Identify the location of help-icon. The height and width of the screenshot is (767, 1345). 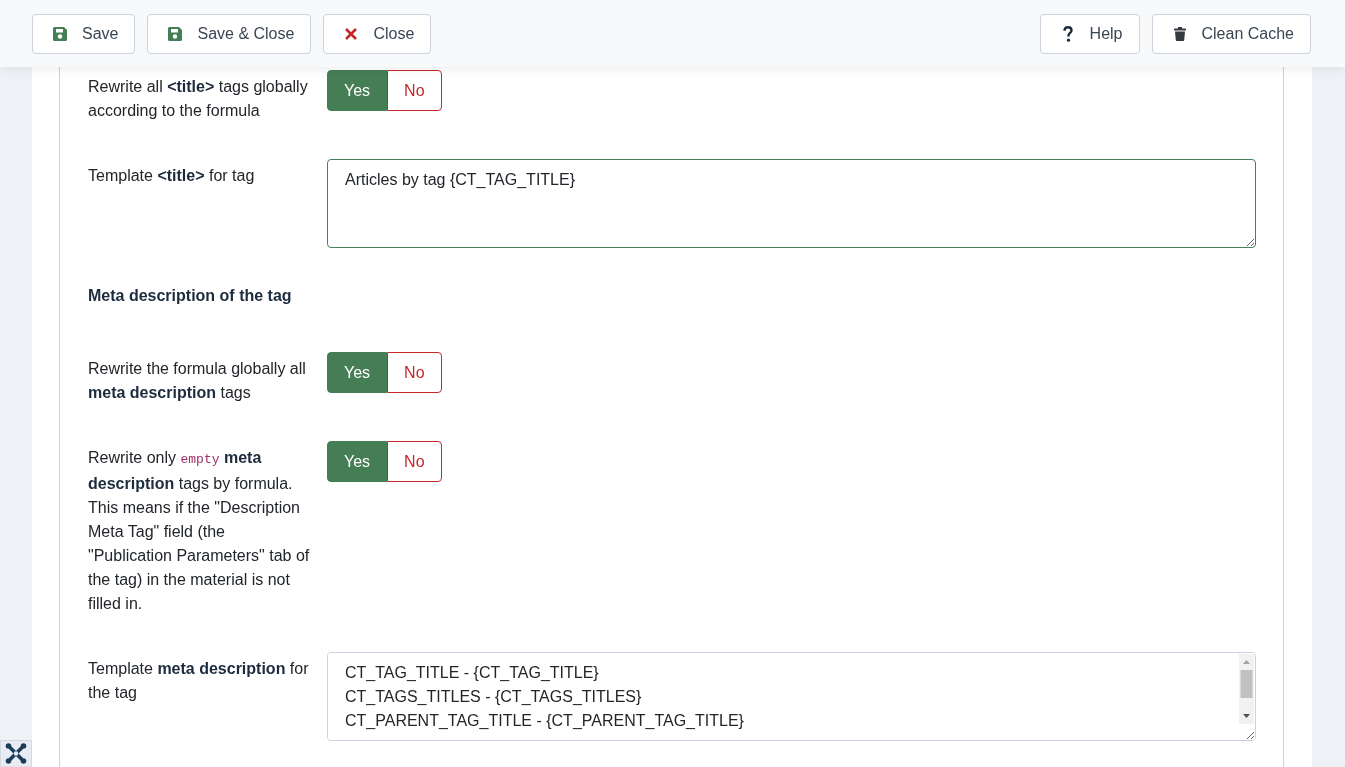
(1067, 33).